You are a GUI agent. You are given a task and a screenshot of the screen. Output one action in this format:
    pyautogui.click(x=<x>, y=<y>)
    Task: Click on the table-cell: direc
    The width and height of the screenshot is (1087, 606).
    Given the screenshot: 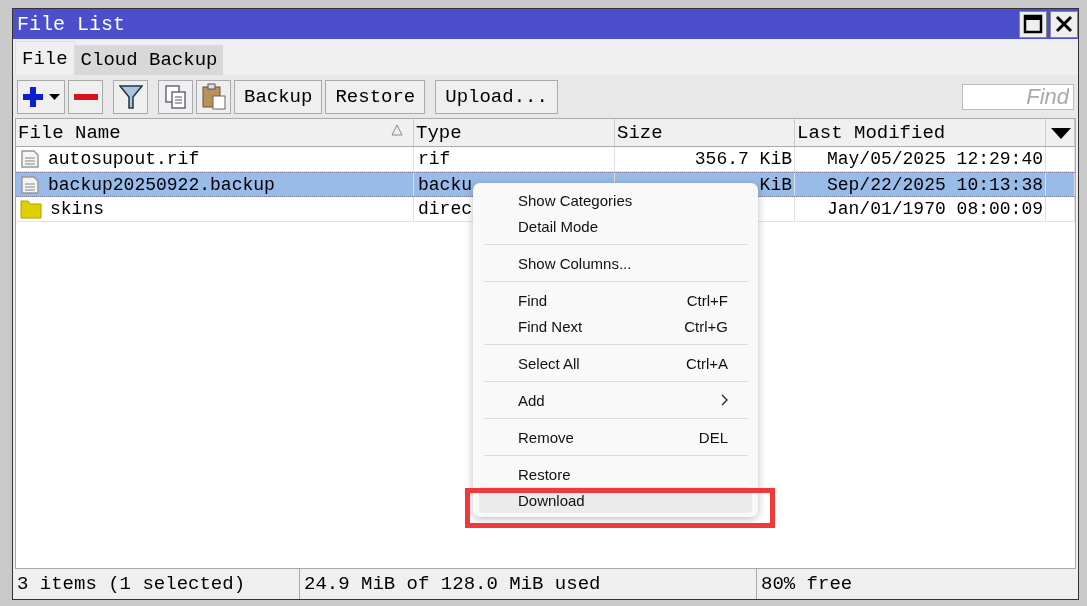 What is the action you would take?
    pyautogui.click(x=445, y=209)
    